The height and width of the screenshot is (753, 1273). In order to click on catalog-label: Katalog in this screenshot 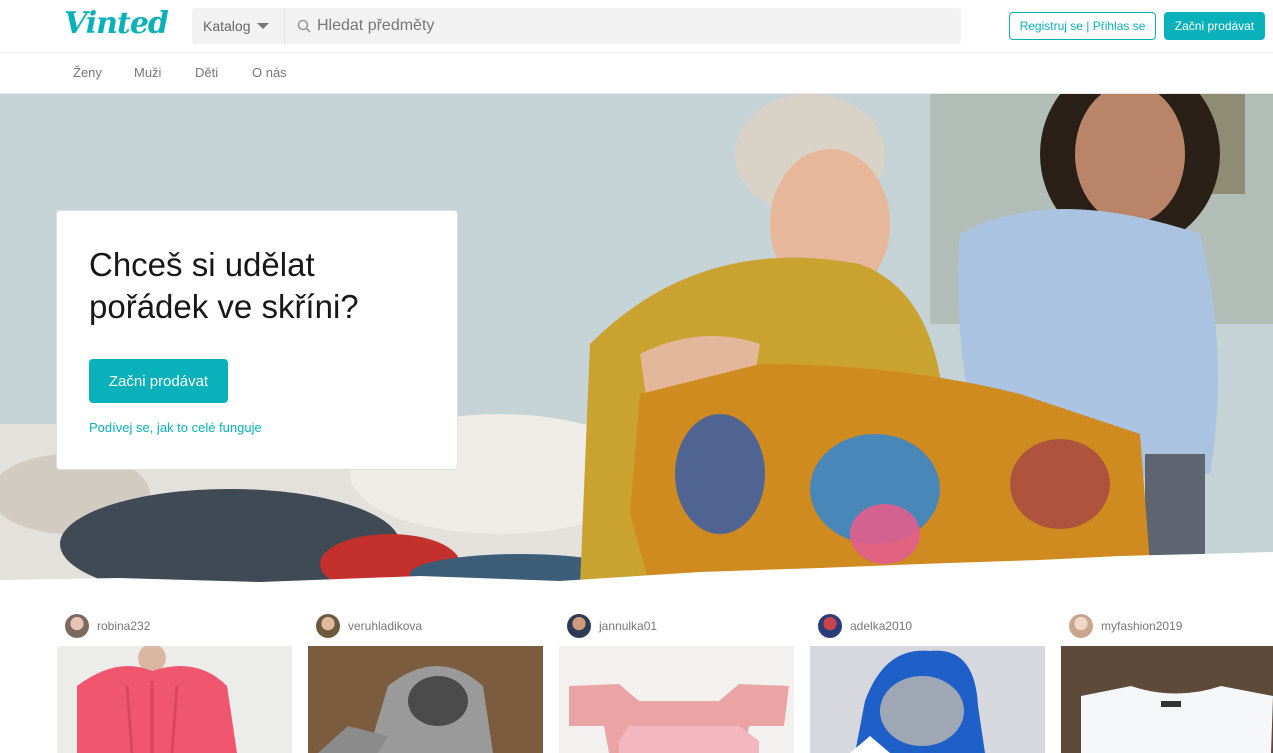, I will do `click(227, 26)`.